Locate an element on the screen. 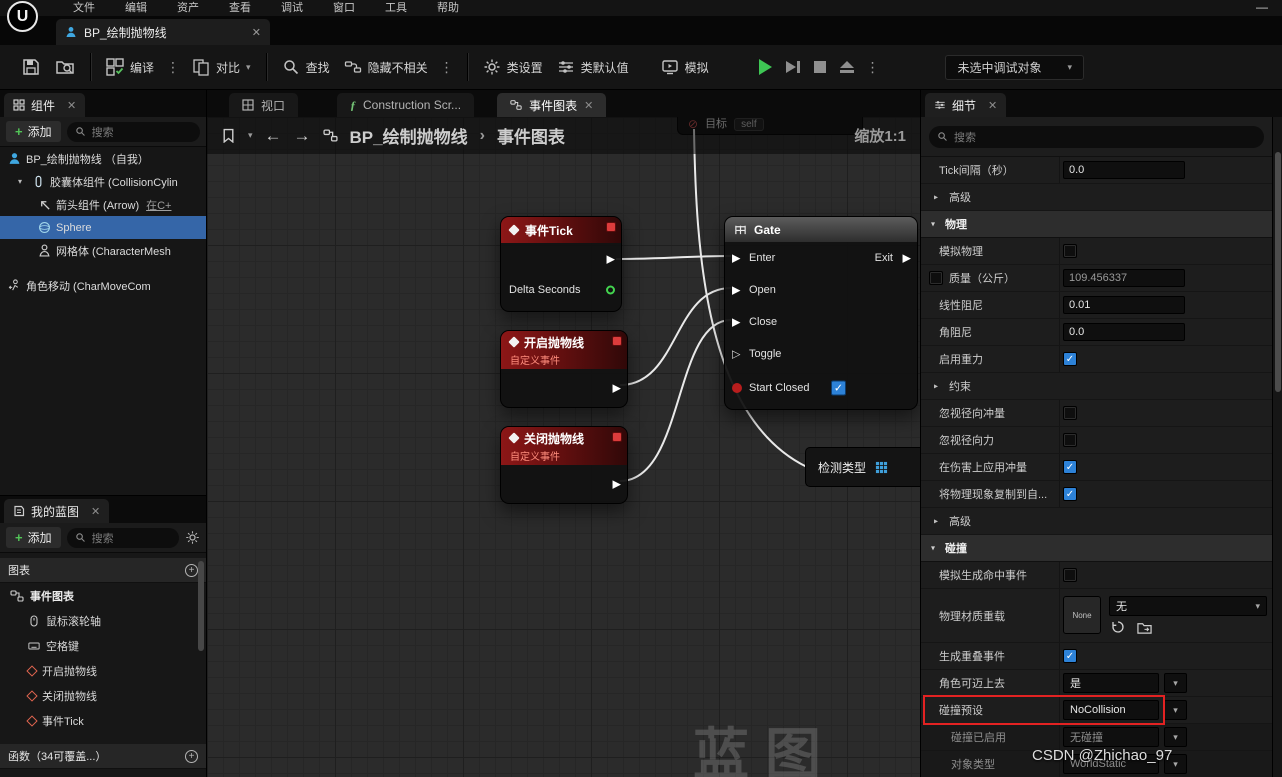  frame-skip-button is located at coordinates (793, 67).